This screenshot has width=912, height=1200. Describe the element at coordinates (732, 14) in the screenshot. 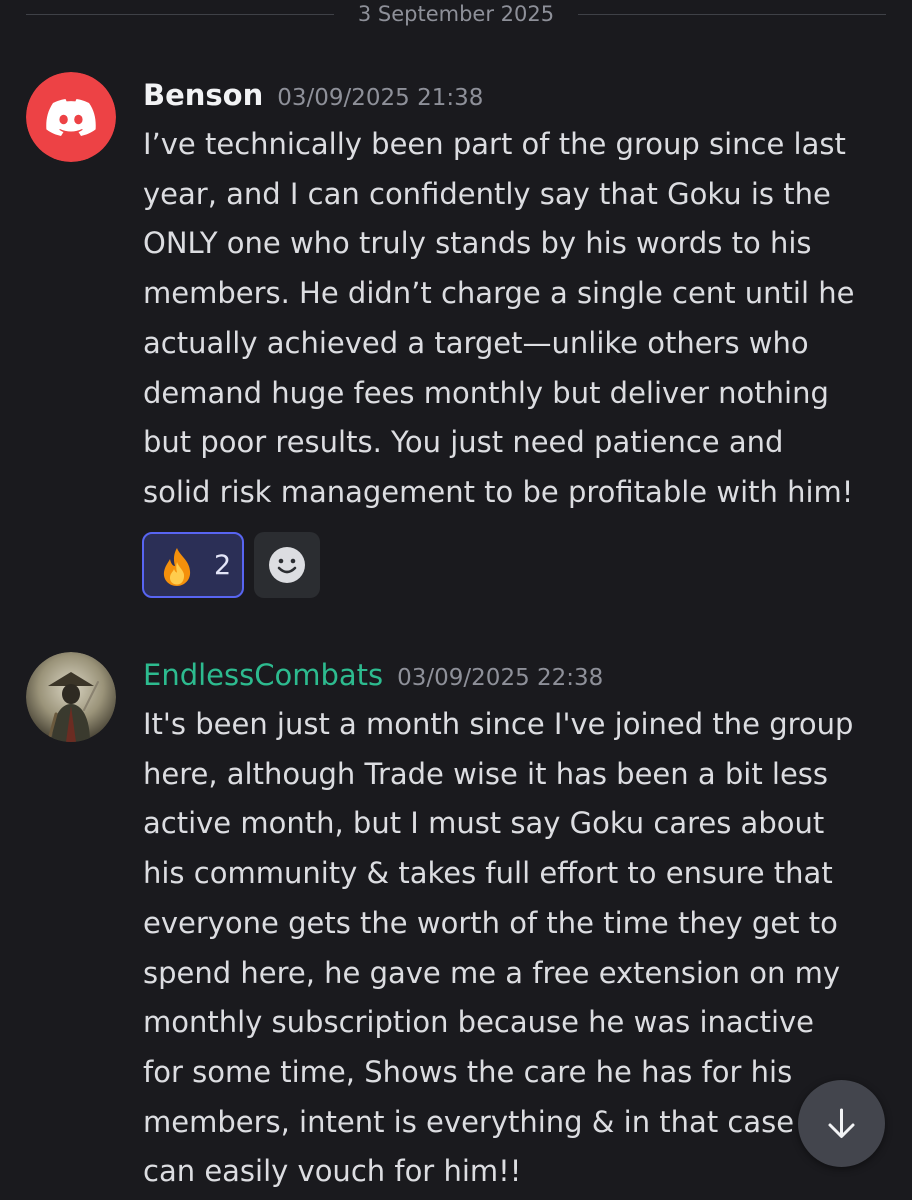

I see `divider-line-right` at that location.